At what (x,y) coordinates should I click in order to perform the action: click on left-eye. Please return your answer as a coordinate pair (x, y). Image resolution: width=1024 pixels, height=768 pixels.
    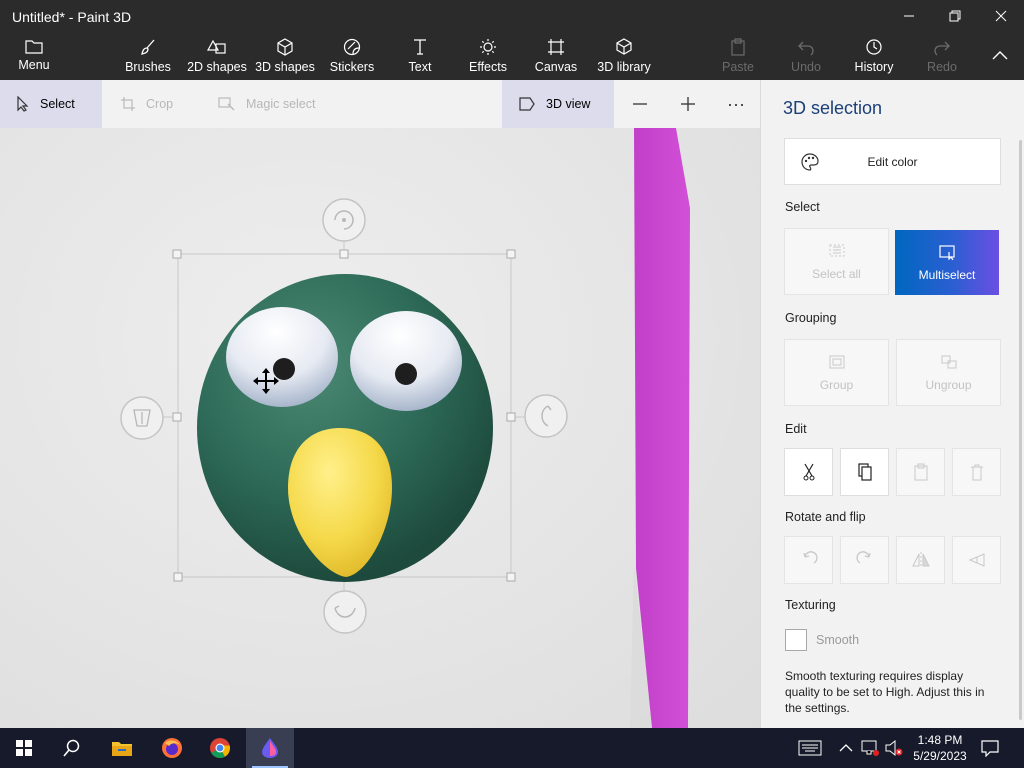
    Looking at the image, I should click on (282, 357).